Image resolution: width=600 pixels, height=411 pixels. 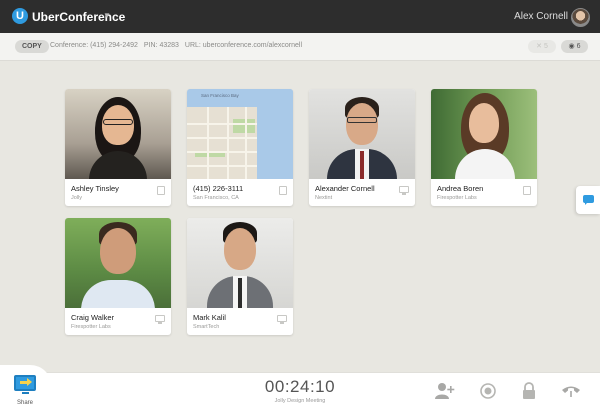 I want to click on views-count-pill: ◉ 6, so click(x=574, y=46).